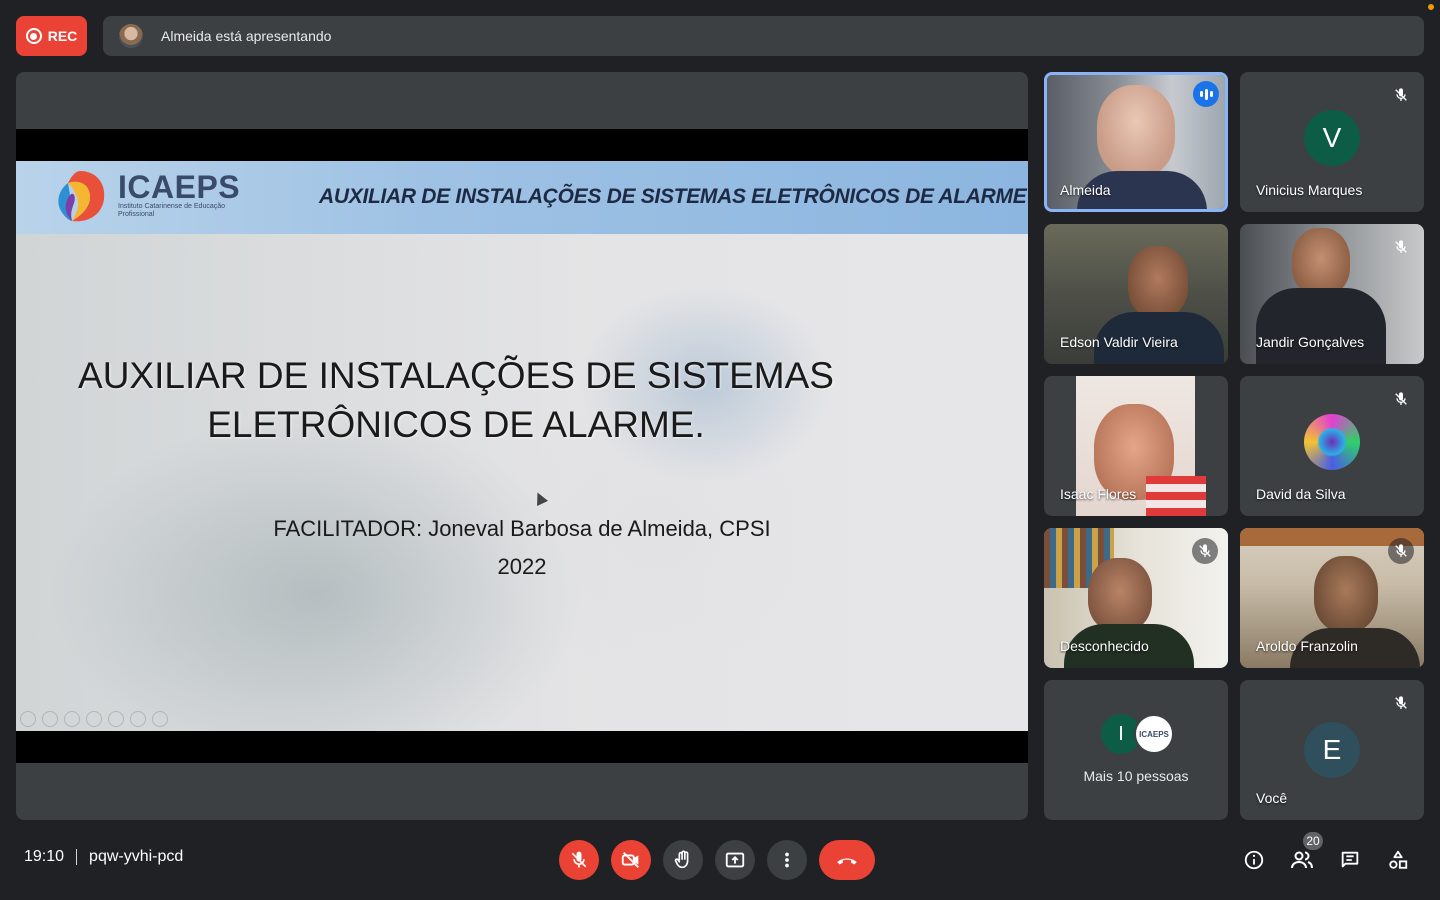 This screenshot has height=900, width=1440. What do you see at coordinates (160, 719) in the screenshot?
I see `slide-more-icon` at bounding box center [160, 719].